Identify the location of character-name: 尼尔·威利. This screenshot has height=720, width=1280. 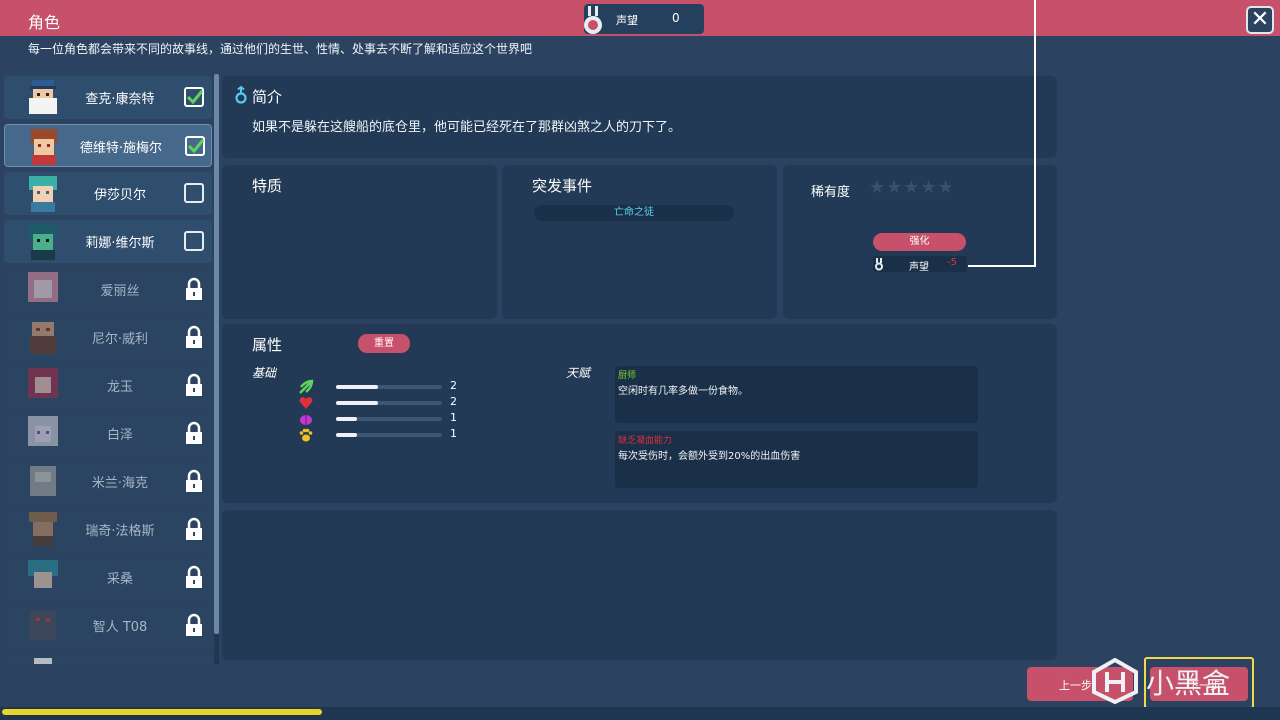
(120, 339).